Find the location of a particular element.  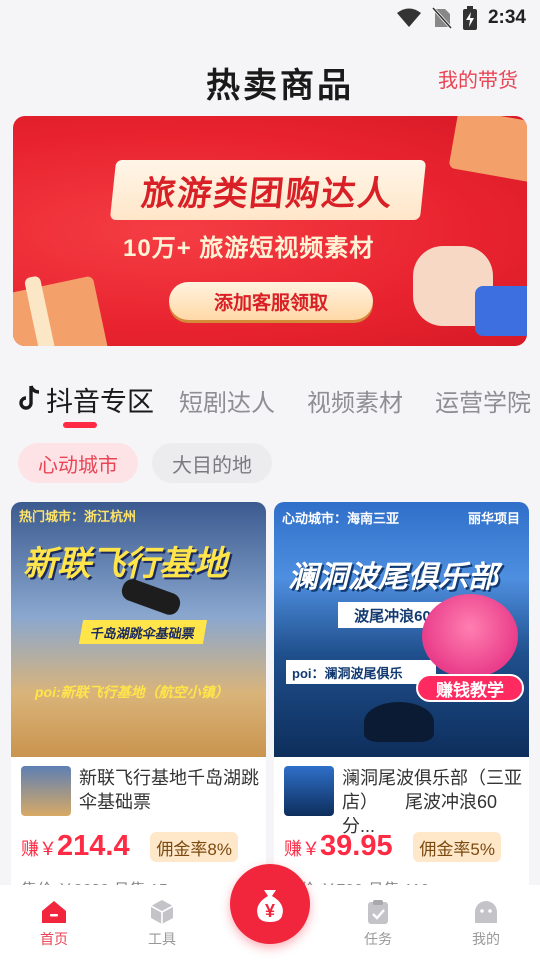

tiktok-icon is located at coordinates (29, 397).